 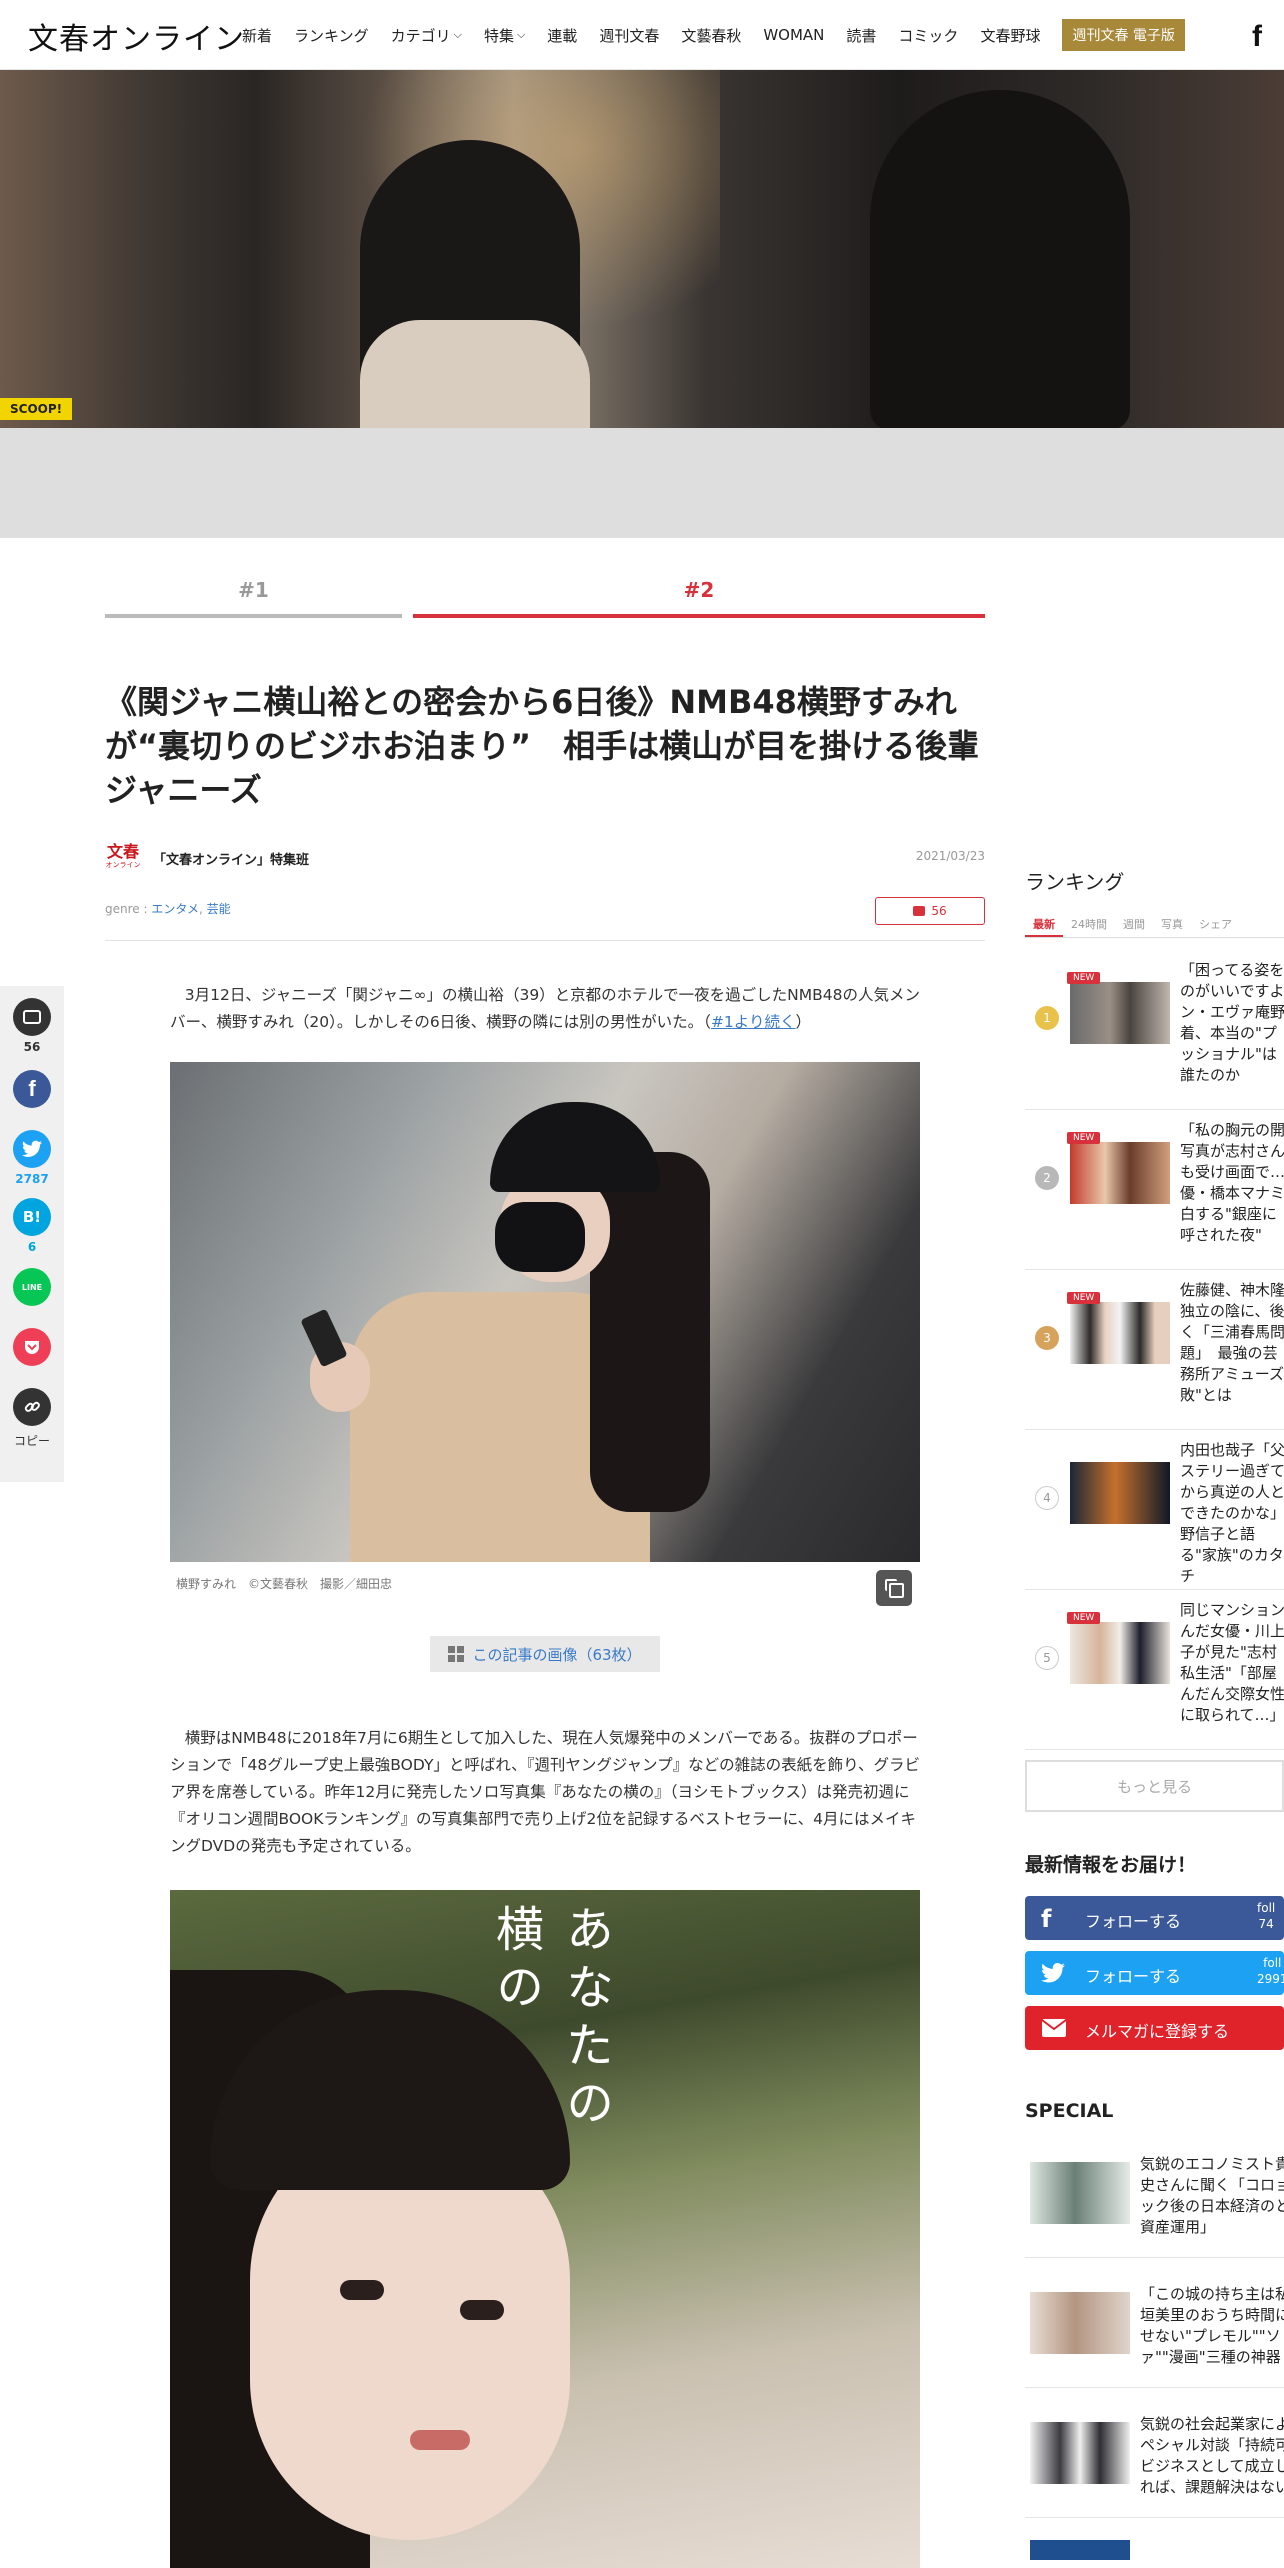 What do you see at coordinates (939, 911) in the screenshot?
I see `comment-count: 56` at bounding box center [939, 911].